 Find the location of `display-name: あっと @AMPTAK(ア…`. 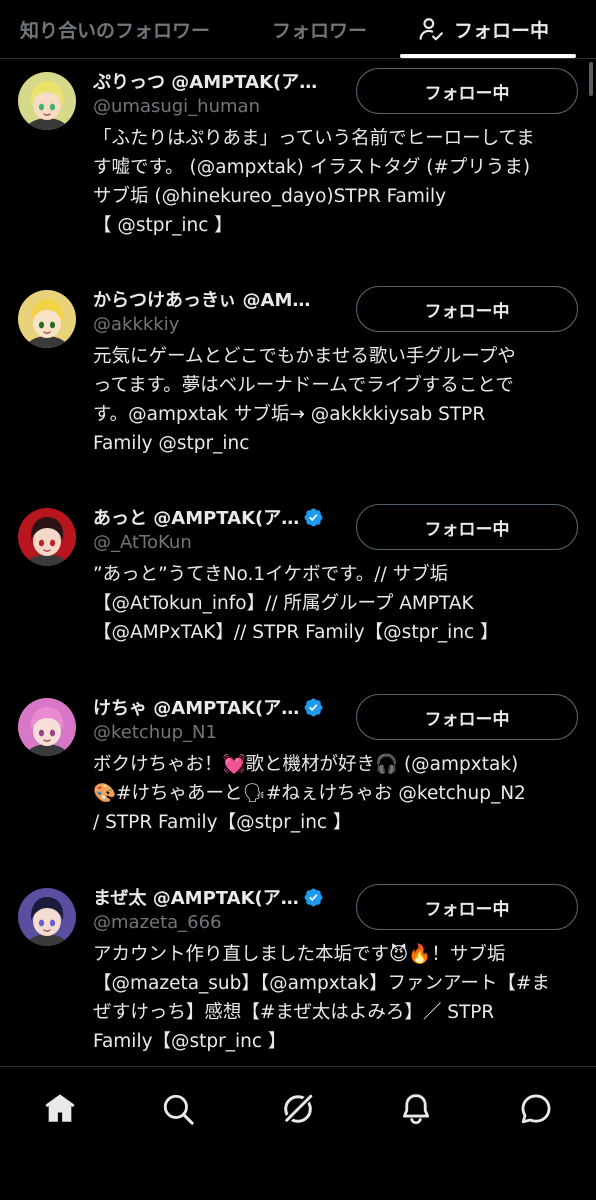

display-name: あっと @AMPTAK(ア… is located at coordinates (196, 517).